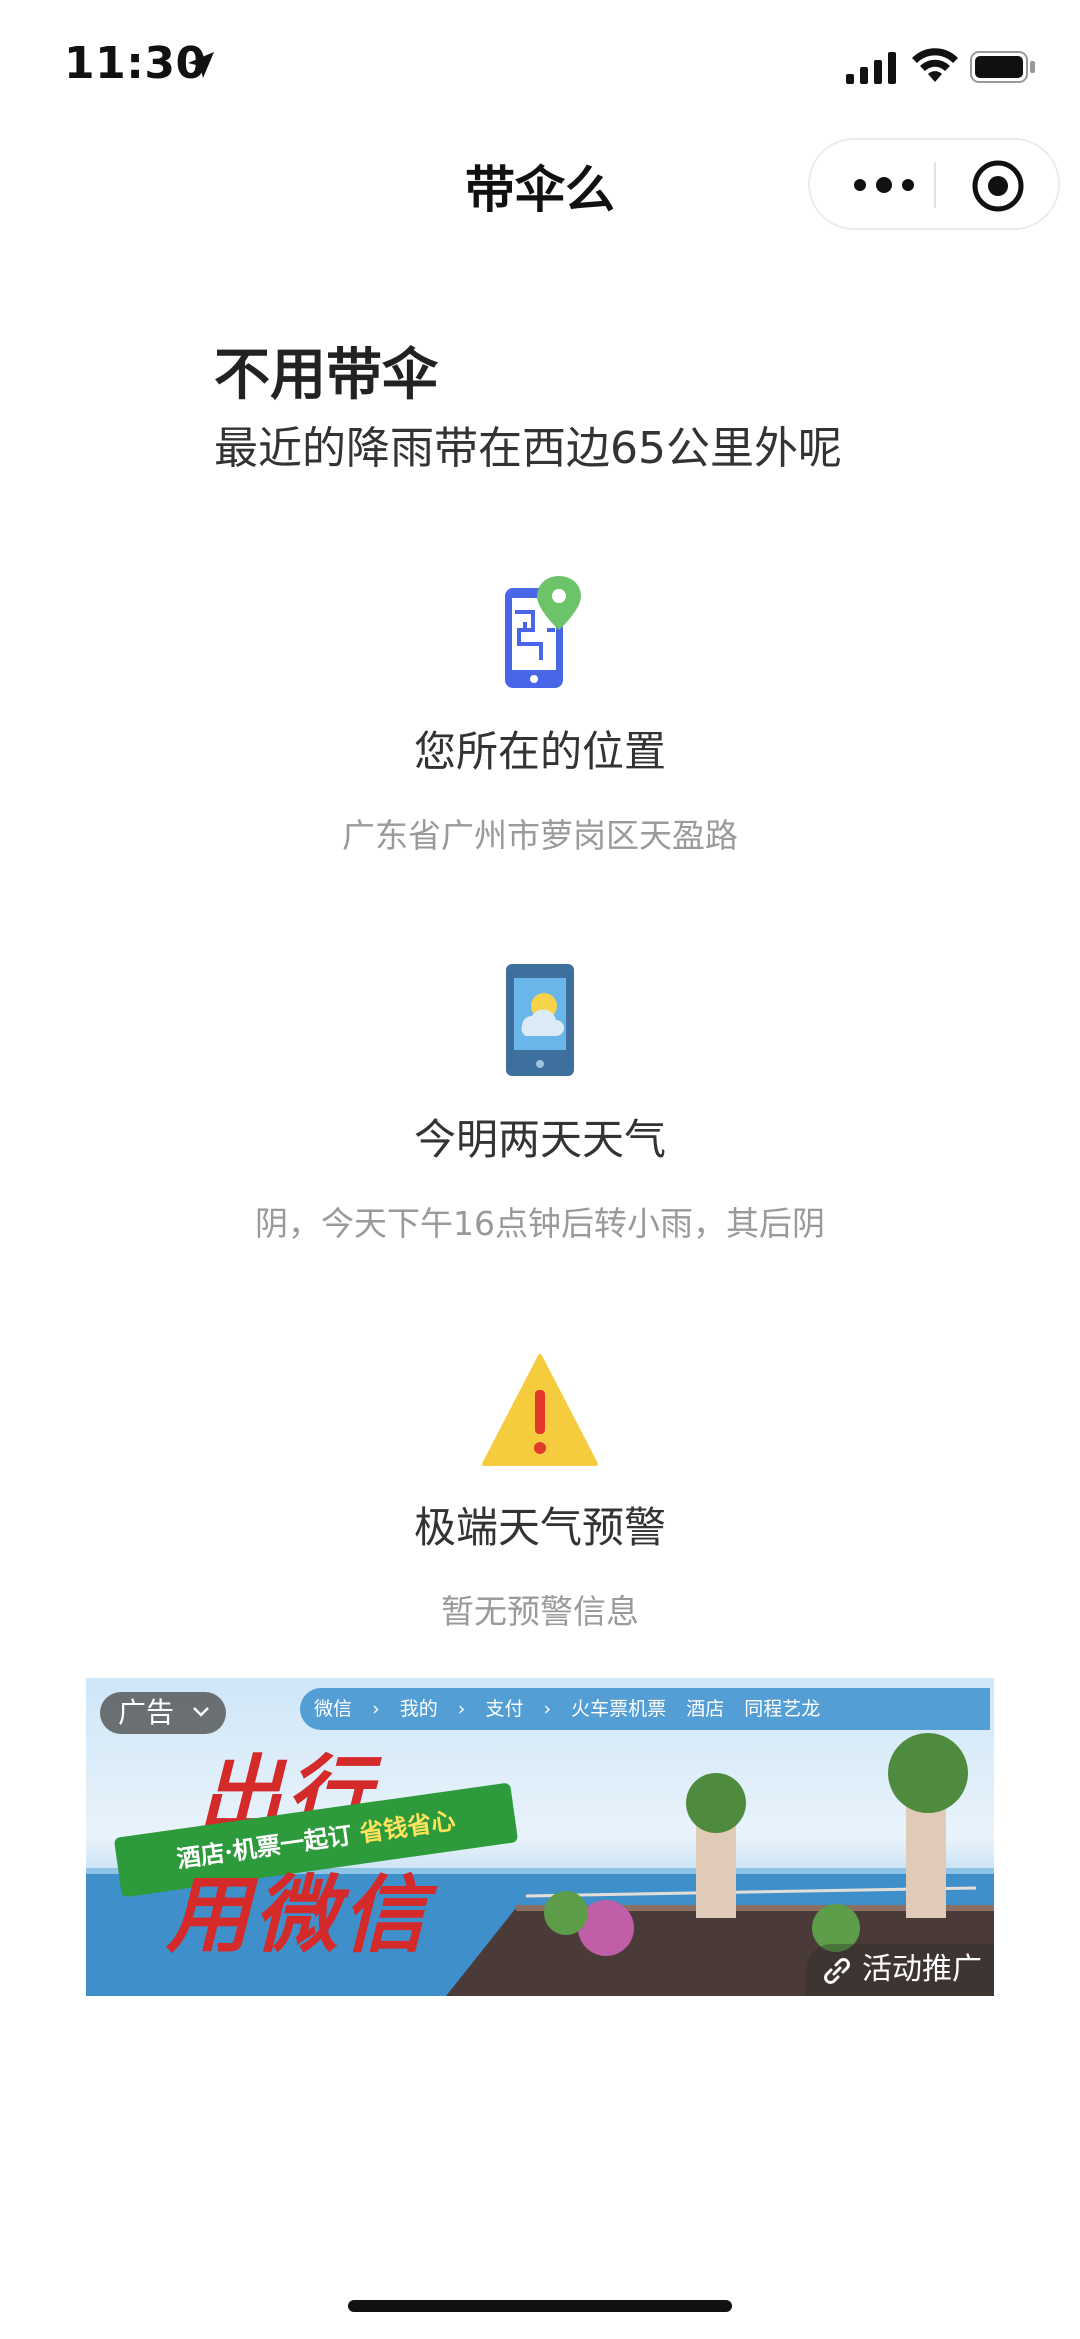 The height and width of the screenshot is (2339, 1080). Describe the element at coordinates (539, 1527) in the screenshot. I see `warning-title: 极端天气预警` at that location.